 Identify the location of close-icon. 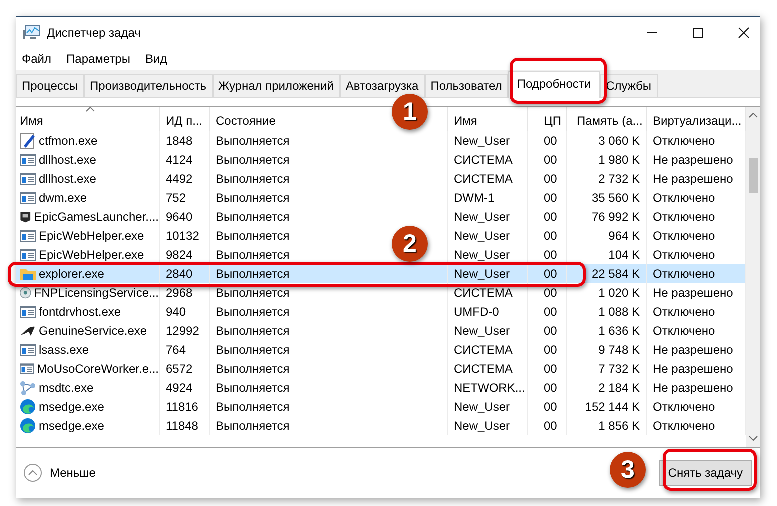
(744, 33).